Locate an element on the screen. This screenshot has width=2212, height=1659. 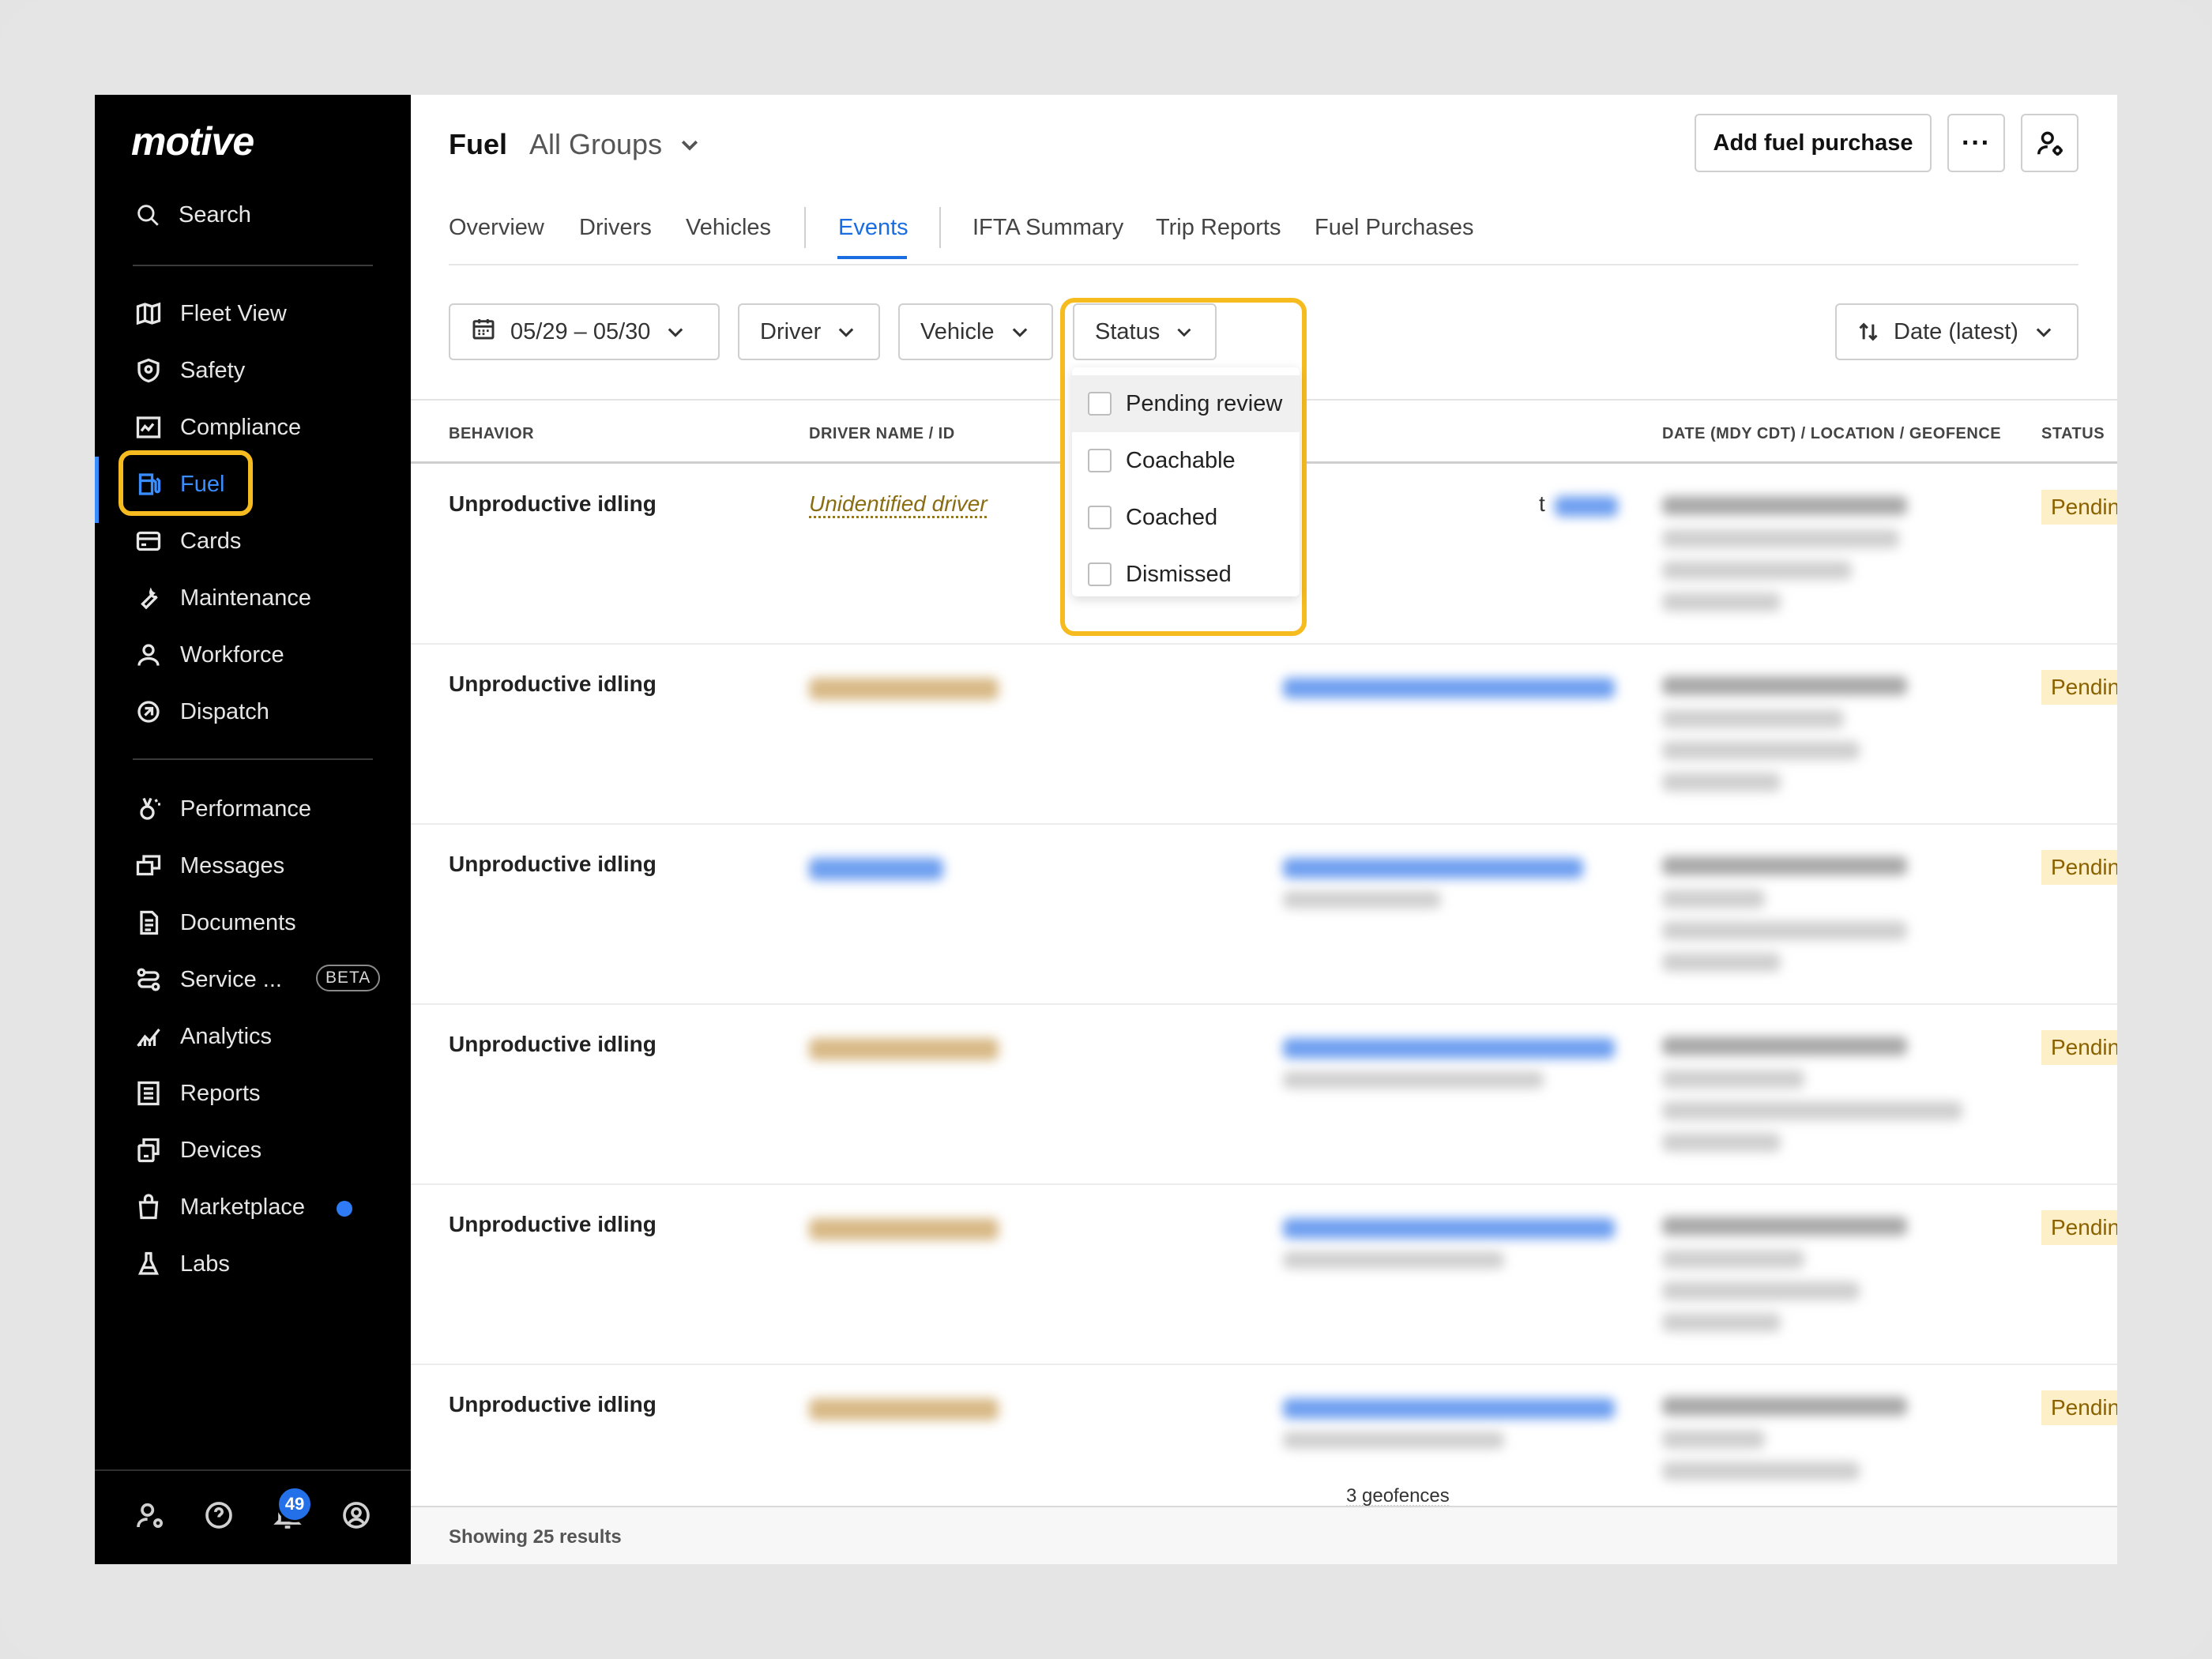
help-icon is located at coordinates (219, 1515).